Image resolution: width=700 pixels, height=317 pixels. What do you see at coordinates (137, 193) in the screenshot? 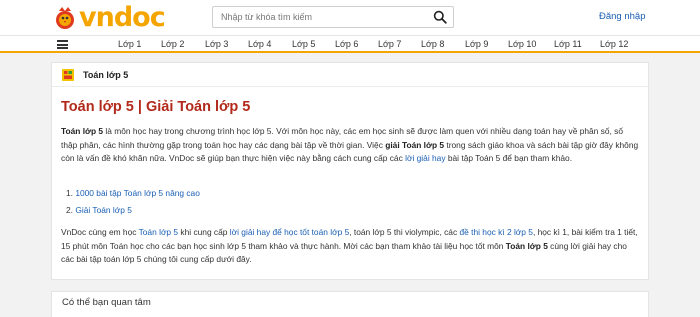
I see `list-link-1000-bai-tap: 1000 bài tập Toán lớp 5 nâng cao` at bounding box center [137, 193].